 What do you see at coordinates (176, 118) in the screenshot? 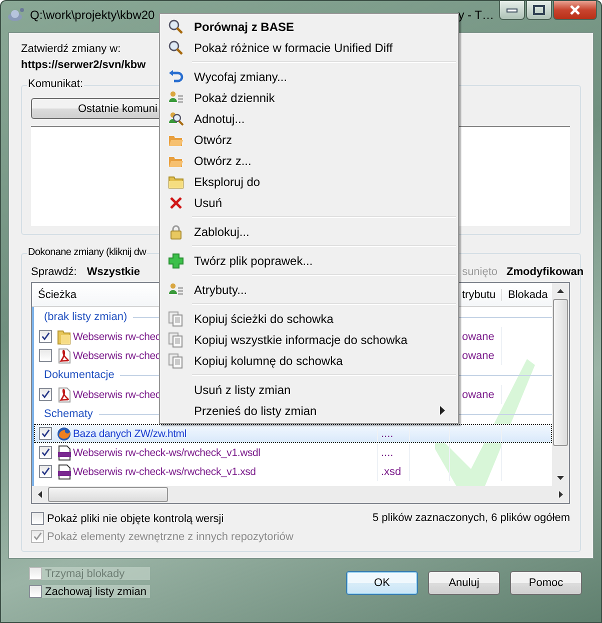
I see `person-magnifier-icon` at bounding box center [176, 118].